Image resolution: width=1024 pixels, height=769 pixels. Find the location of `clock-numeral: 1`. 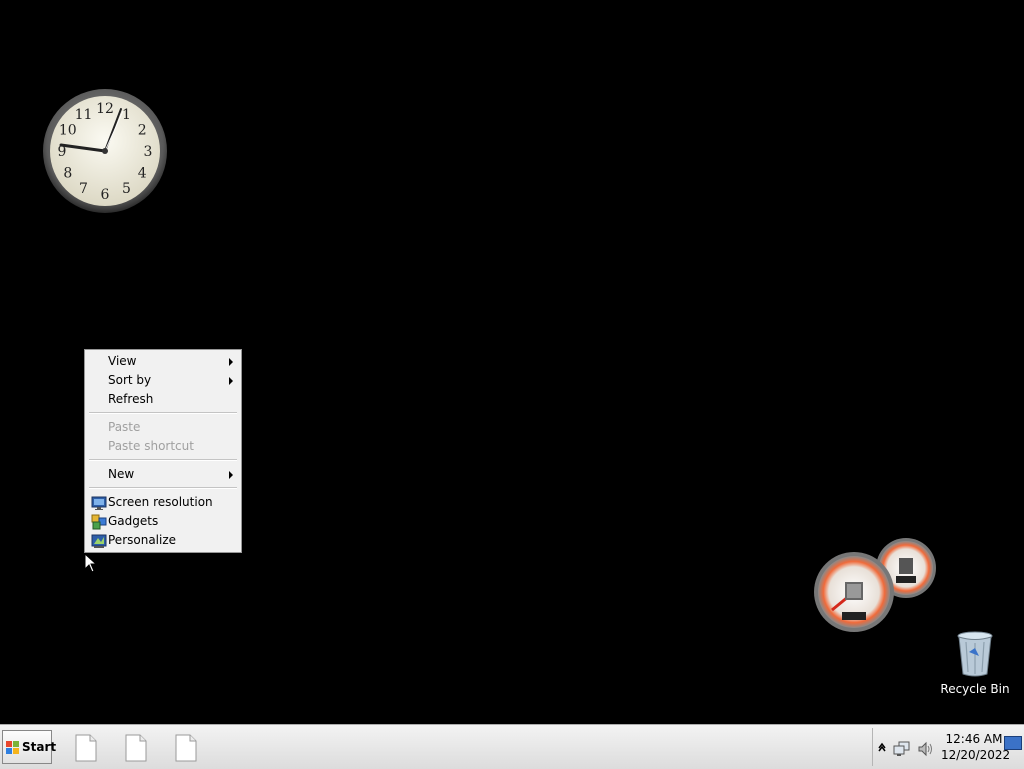

clock-numeral: 1 is located at coordinates (126, 115).